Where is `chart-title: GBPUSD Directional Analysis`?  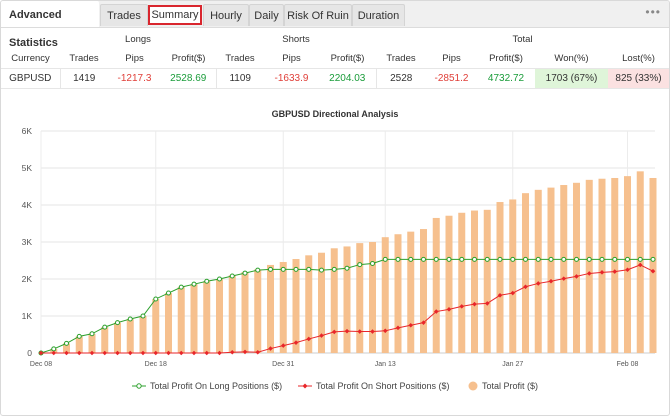 chart-title: GBPUSD Directional Analysis is located at coordinates (335, 114).